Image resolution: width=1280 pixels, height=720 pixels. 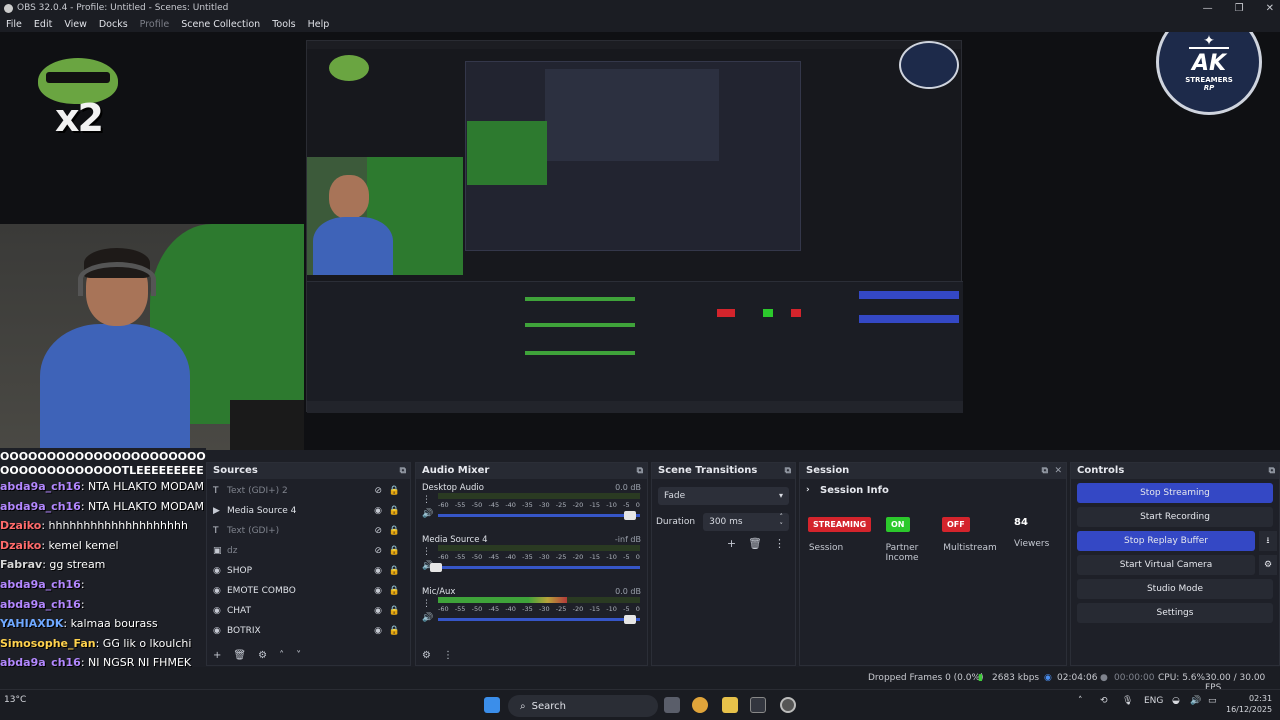 I want to click on studio-mode-button: Studio Mode, so click(x=1175, y=589).